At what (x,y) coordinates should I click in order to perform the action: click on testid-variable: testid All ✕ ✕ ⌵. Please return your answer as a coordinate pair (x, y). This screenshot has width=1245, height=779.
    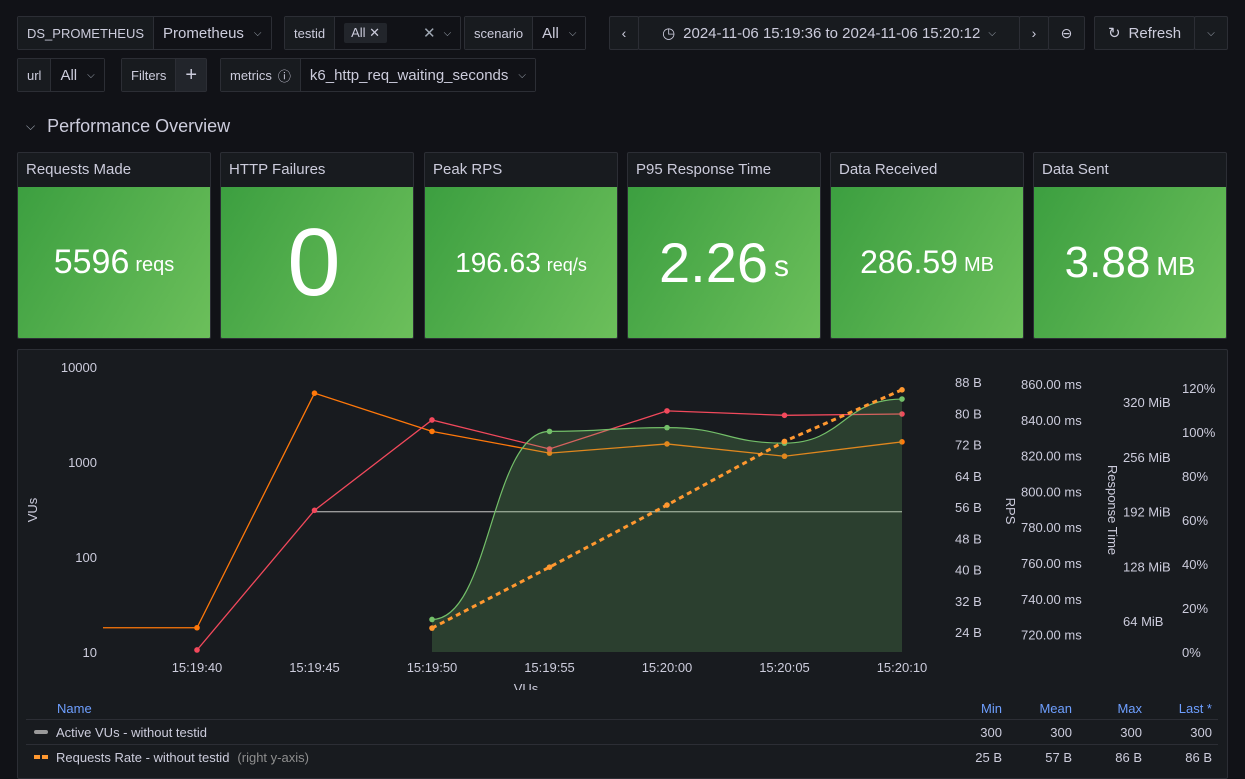
    Looking at the image, I should click on (373, 33).